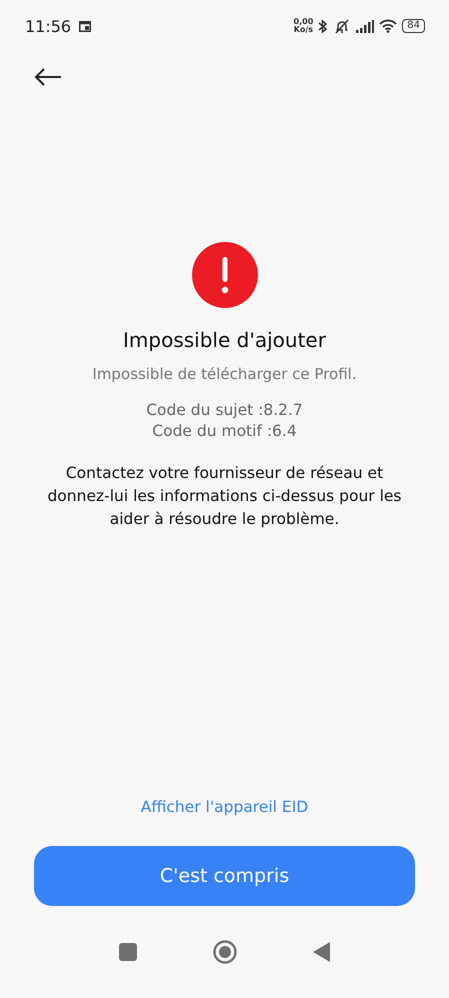 This screenshot has width=449, height=998. I want to click on muted-bell-icon, so click(342, 26).